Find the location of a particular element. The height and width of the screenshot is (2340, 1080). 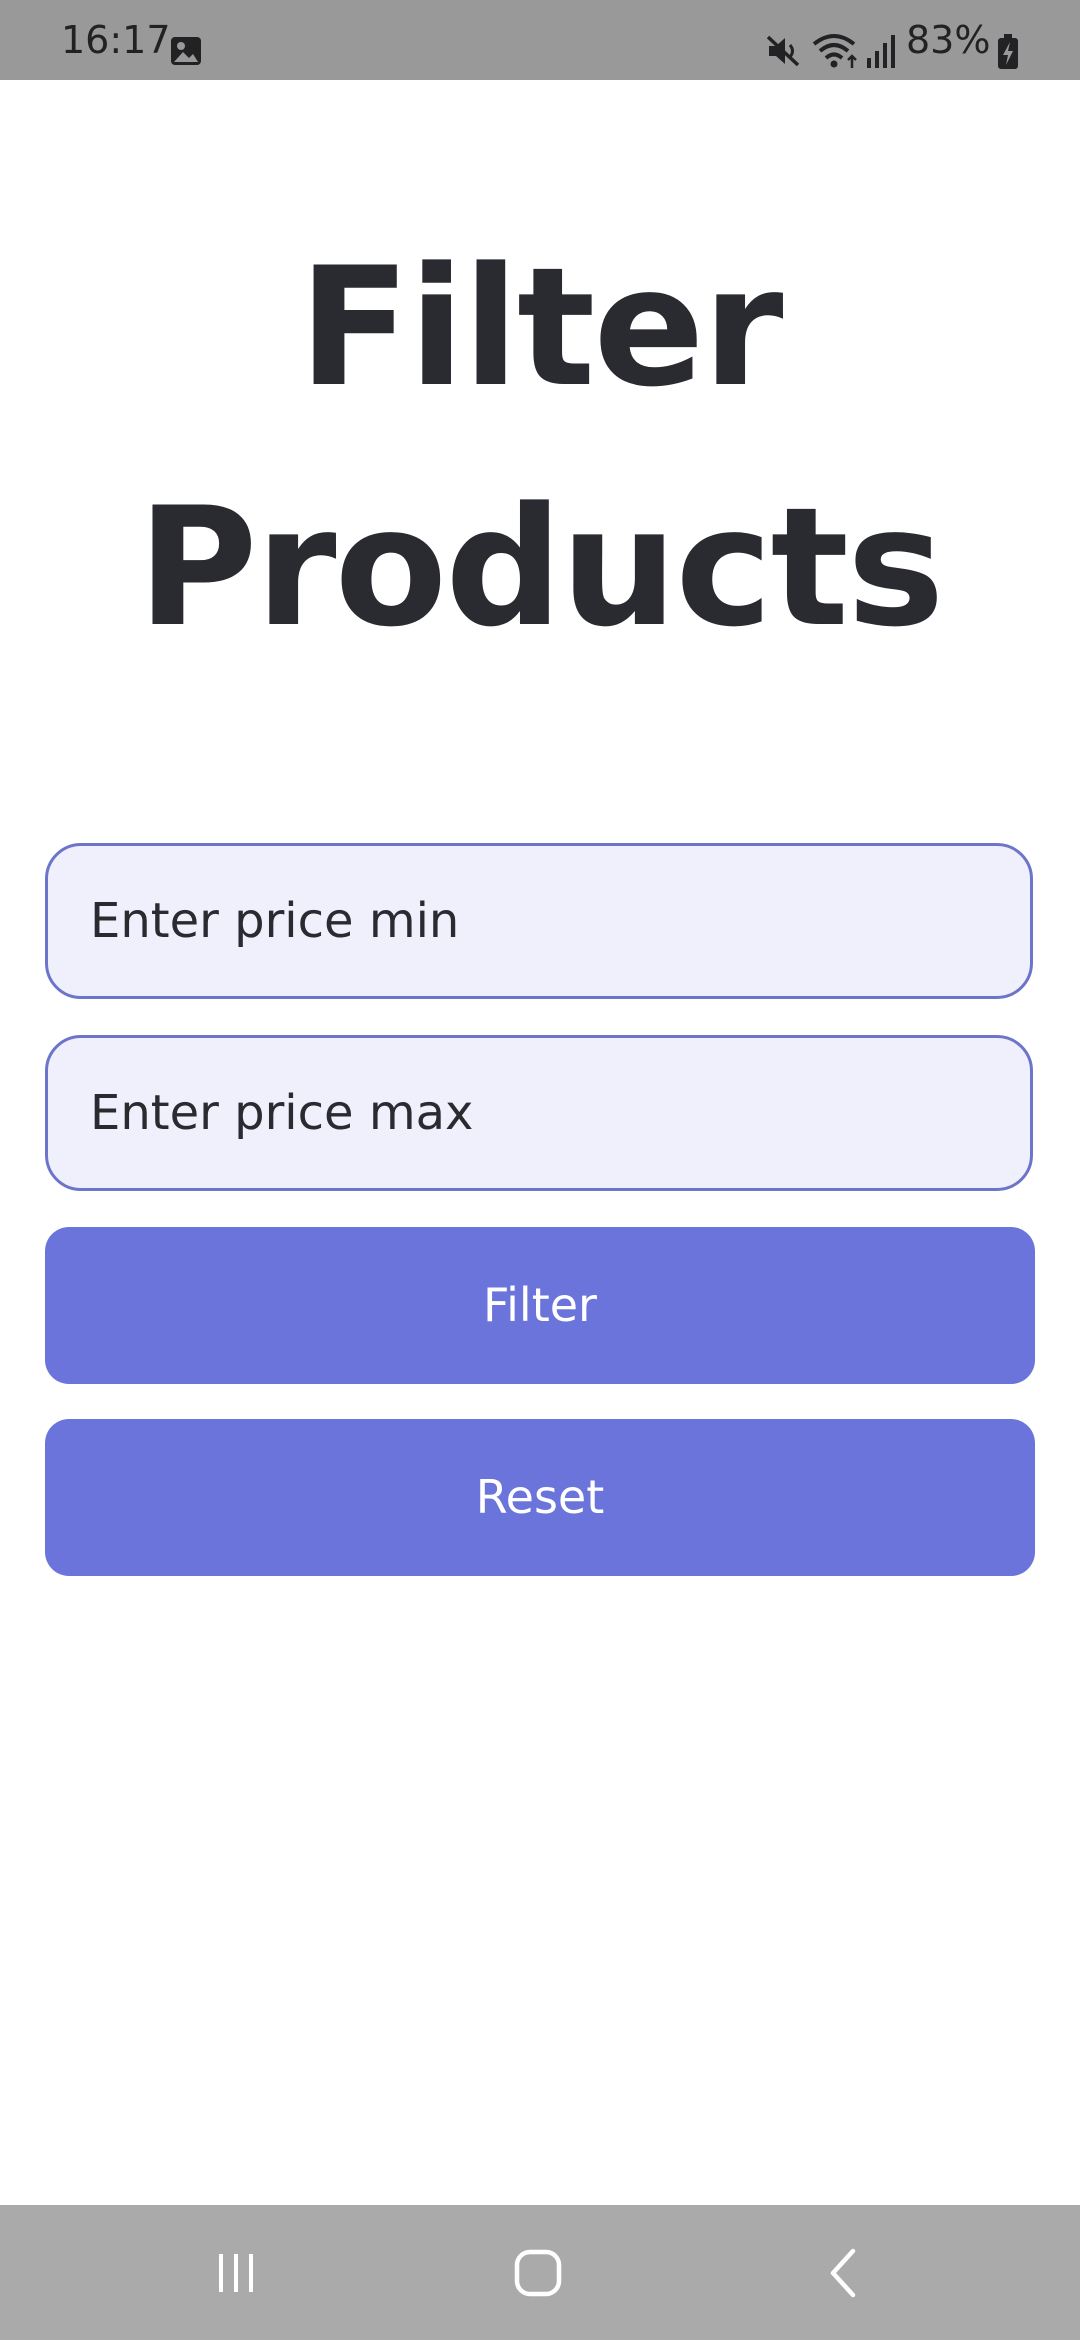

back-button is located at coordinates (842, 2272).